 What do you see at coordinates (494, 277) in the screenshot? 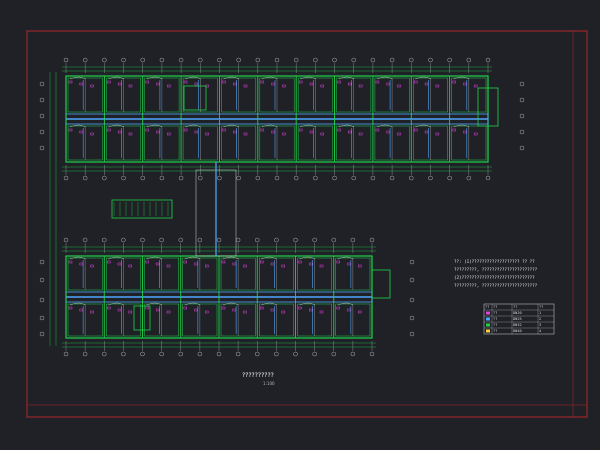
I see `note-line-3: (2)?????????????????????????????` at bounding box center [494, 277].